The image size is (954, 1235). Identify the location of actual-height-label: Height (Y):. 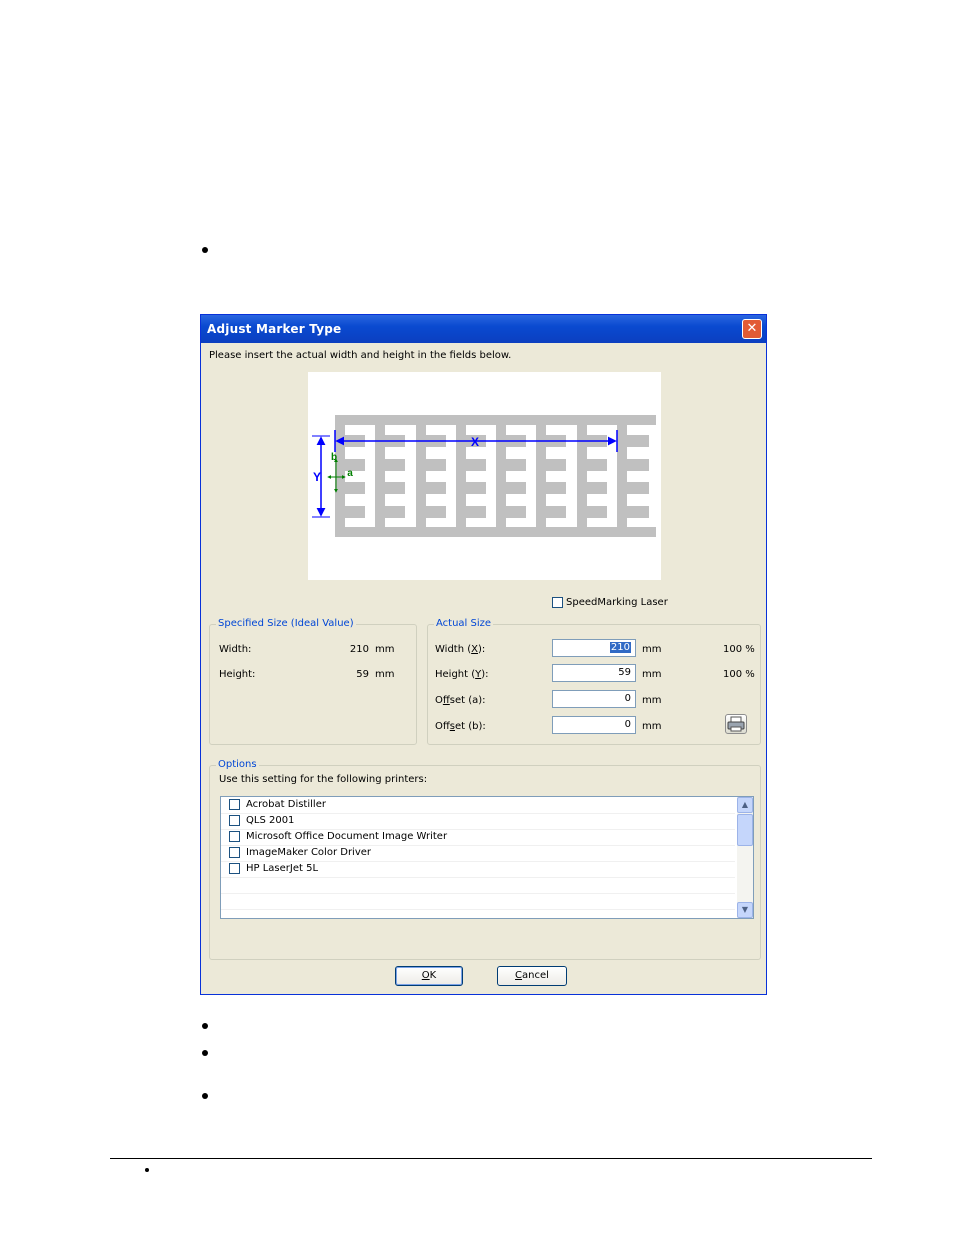
(462, 674).